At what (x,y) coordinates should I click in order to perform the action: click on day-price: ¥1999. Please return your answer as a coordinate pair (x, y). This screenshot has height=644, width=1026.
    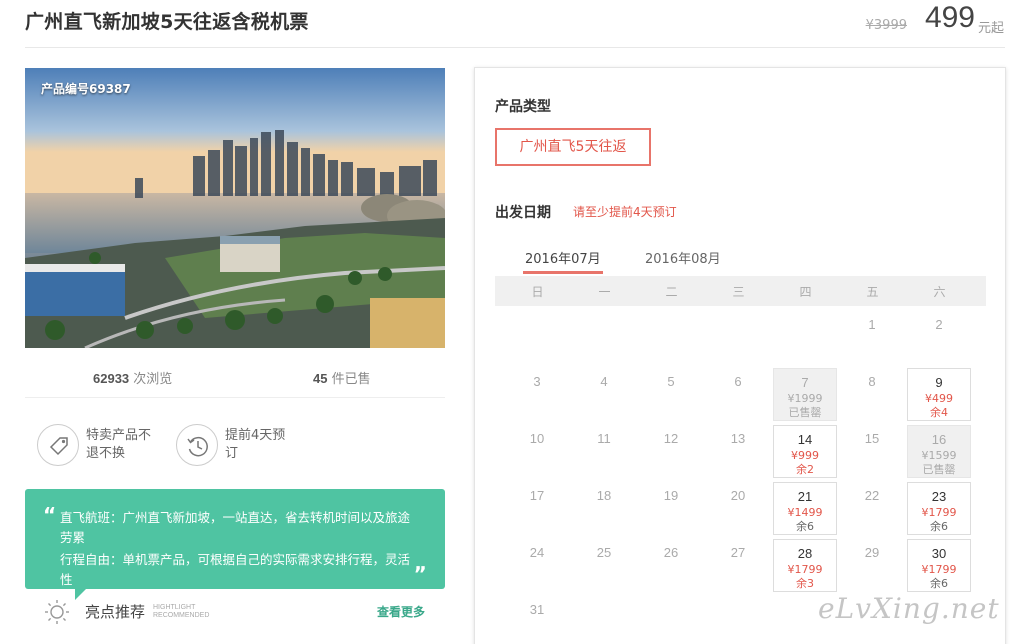
    Looking at the image, I should click on (805, 398).